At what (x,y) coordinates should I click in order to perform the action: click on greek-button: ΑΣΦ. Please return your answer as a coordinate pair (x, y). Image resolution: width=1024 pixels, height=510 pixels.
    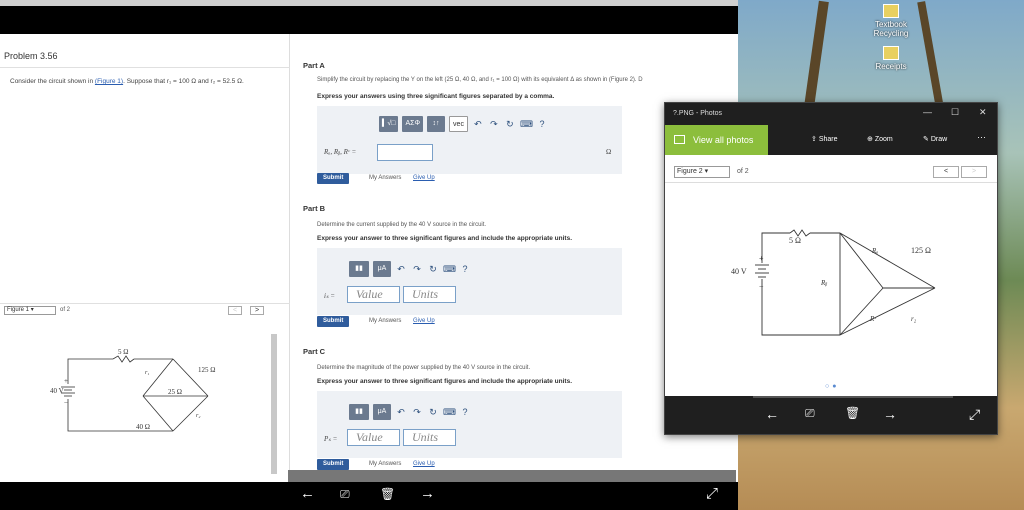
    Looking at the image, I should click on (413, 124).